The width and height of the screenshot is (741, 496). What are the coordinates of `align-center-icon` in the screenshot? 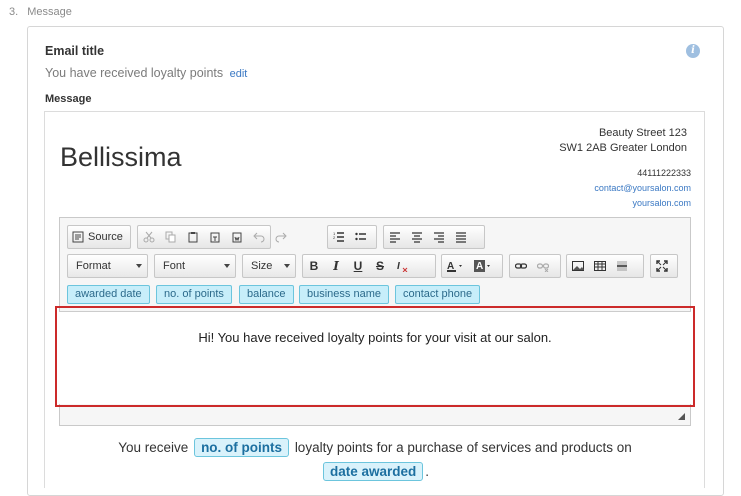 It's located at (417, 237).